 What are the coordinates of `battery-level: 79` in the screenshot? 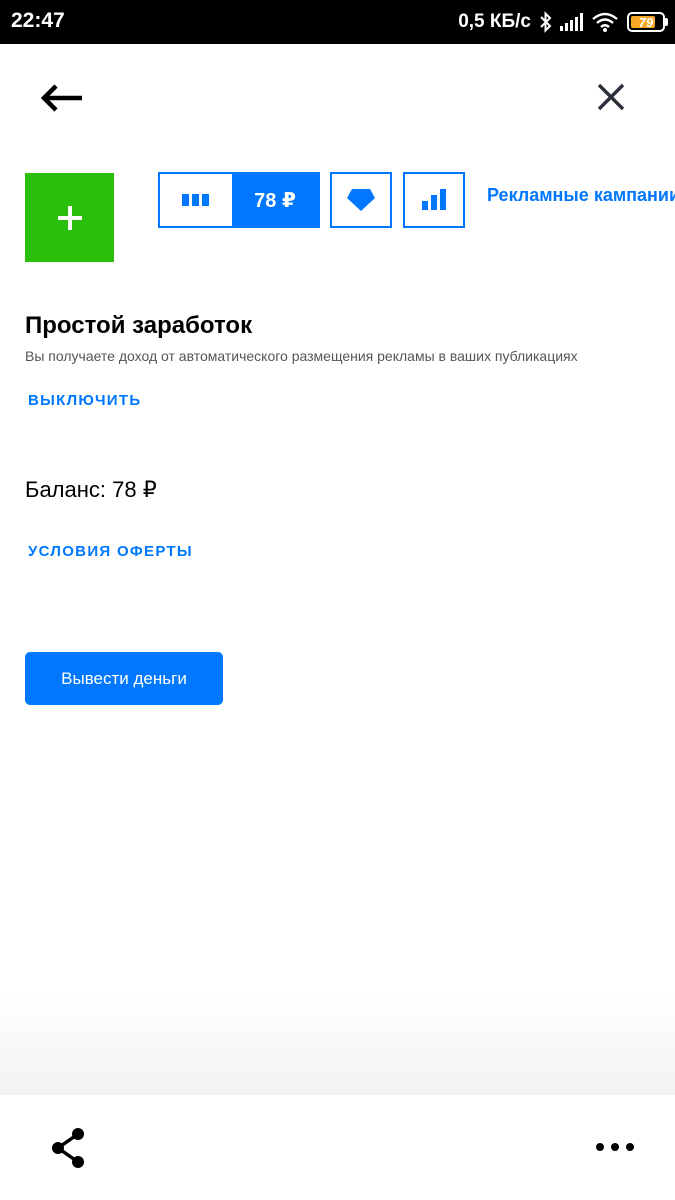 It's located at (646, 22).